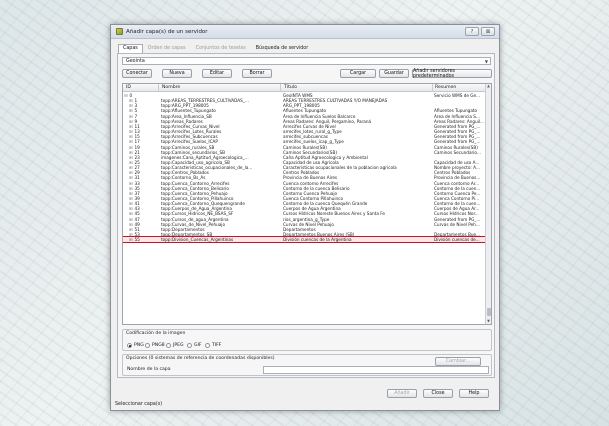 This screenshot has height=426, width=609. Describe the element at coordinates (119, 31) in the screenshot. I see `qgis-app-icon` at that location.